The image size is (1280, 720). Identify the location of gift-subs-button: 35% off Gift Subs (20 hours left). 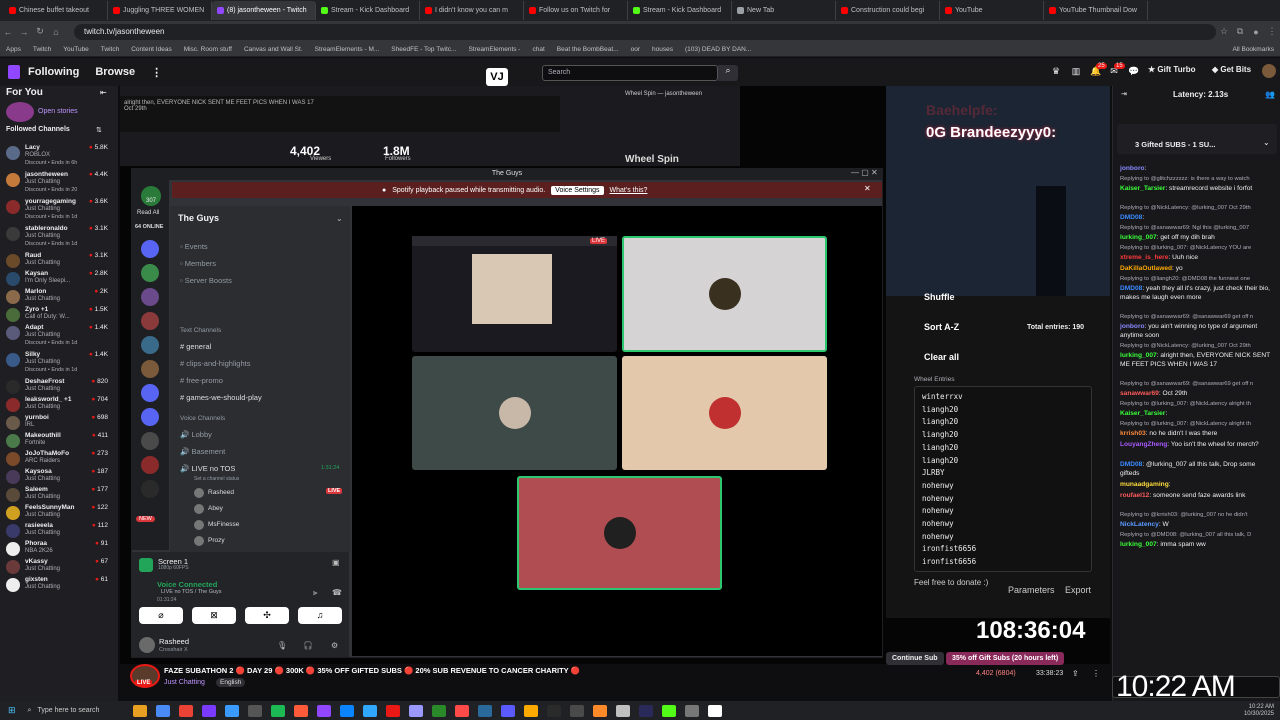
(1005, 658).